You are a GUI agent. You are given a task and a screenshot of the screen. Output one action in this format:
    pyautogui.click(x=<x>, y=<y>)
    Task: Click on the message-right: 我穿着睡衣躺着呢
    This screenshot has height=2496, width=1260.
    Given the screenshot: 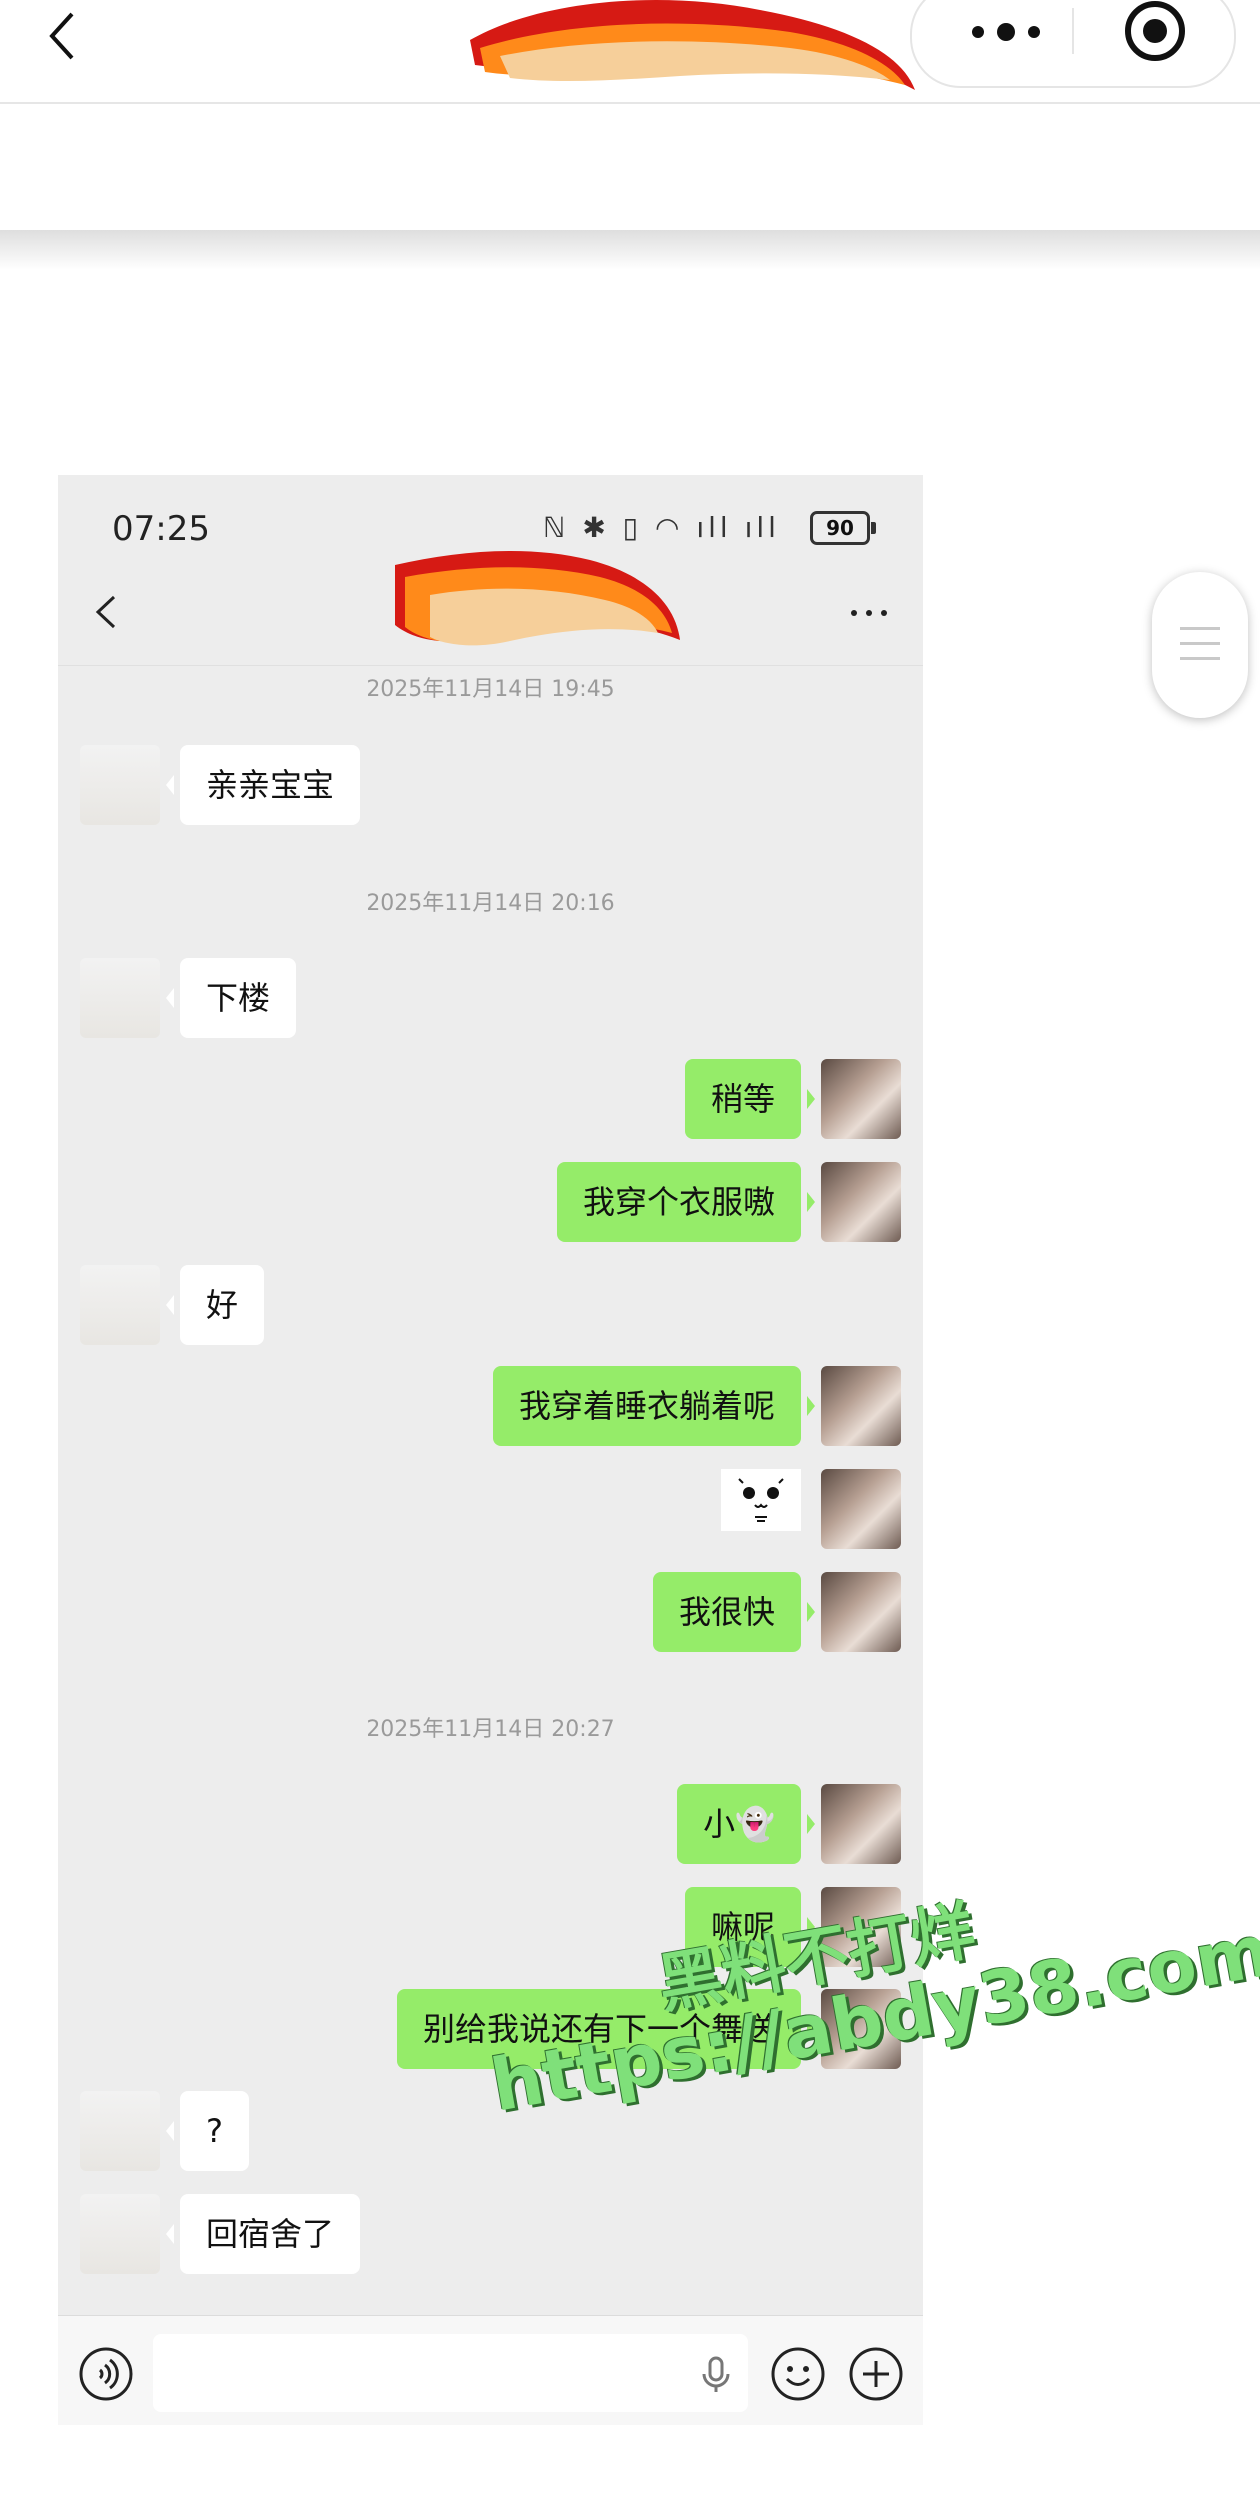 What is the action you would take?
    pyautogui.click(x=676, y=1406)
    